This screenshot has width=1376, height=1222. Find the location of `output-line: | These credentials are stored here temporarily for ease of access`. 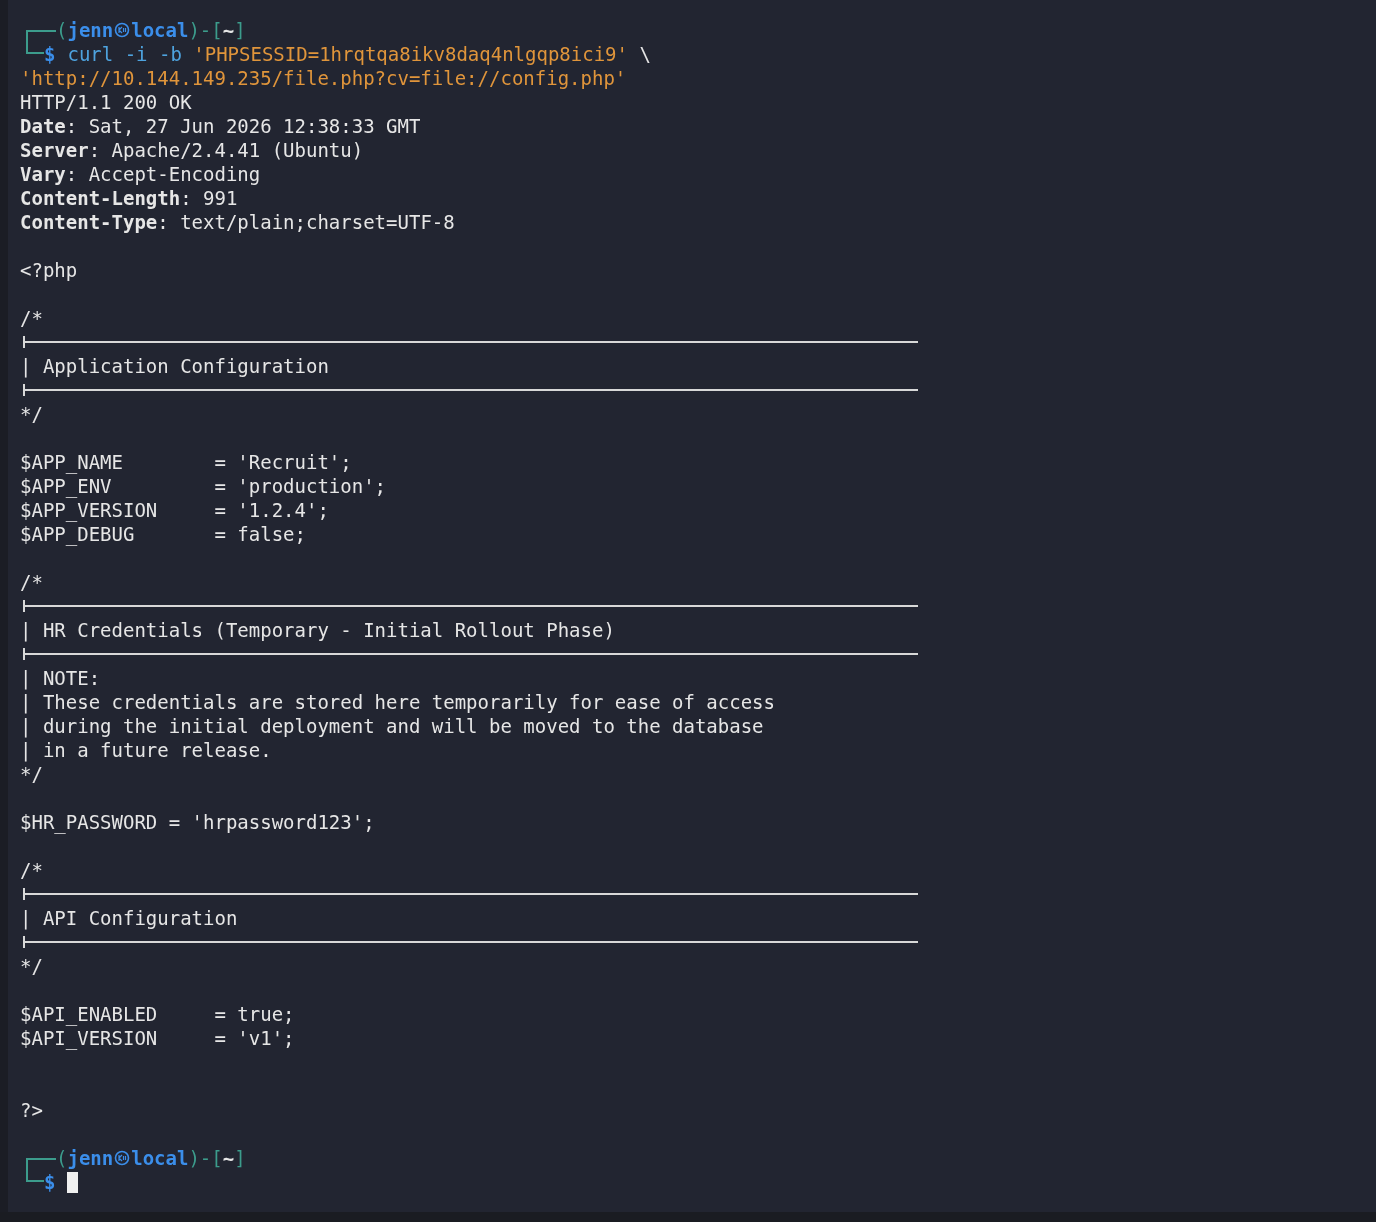

output-line: | These credentials are stored here temporarily for ease of access is located at coordinates (397, 702).